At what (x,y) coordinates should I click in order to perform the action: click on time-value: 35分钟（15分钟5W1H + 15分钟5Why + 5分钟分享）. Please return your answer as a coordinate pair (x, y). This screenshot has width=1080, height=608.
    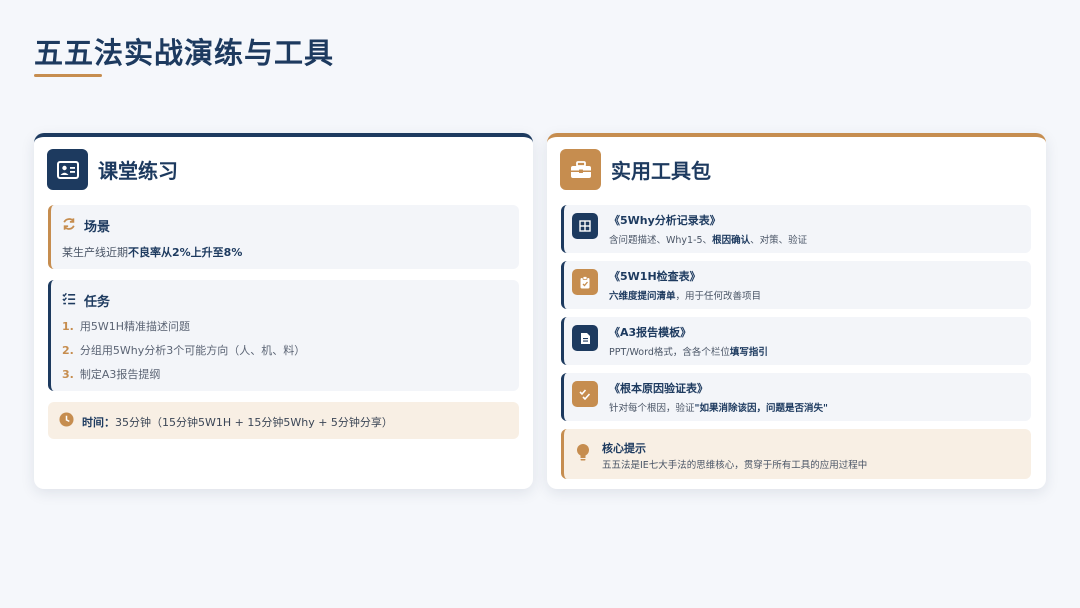
    Looking at the image, I should click on (254, 422).